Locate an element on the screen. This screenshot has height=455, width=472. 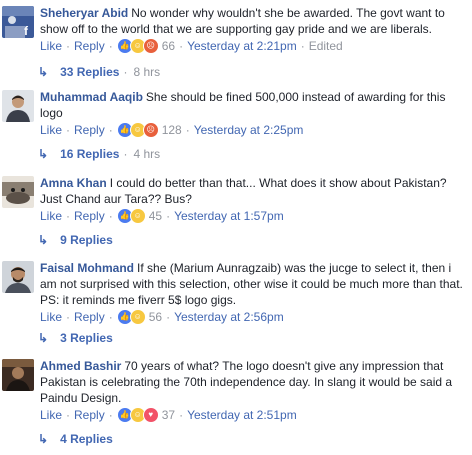
view-replies: ↳ 33 Replies · 8 hrs is located at coordinates (99, 72).